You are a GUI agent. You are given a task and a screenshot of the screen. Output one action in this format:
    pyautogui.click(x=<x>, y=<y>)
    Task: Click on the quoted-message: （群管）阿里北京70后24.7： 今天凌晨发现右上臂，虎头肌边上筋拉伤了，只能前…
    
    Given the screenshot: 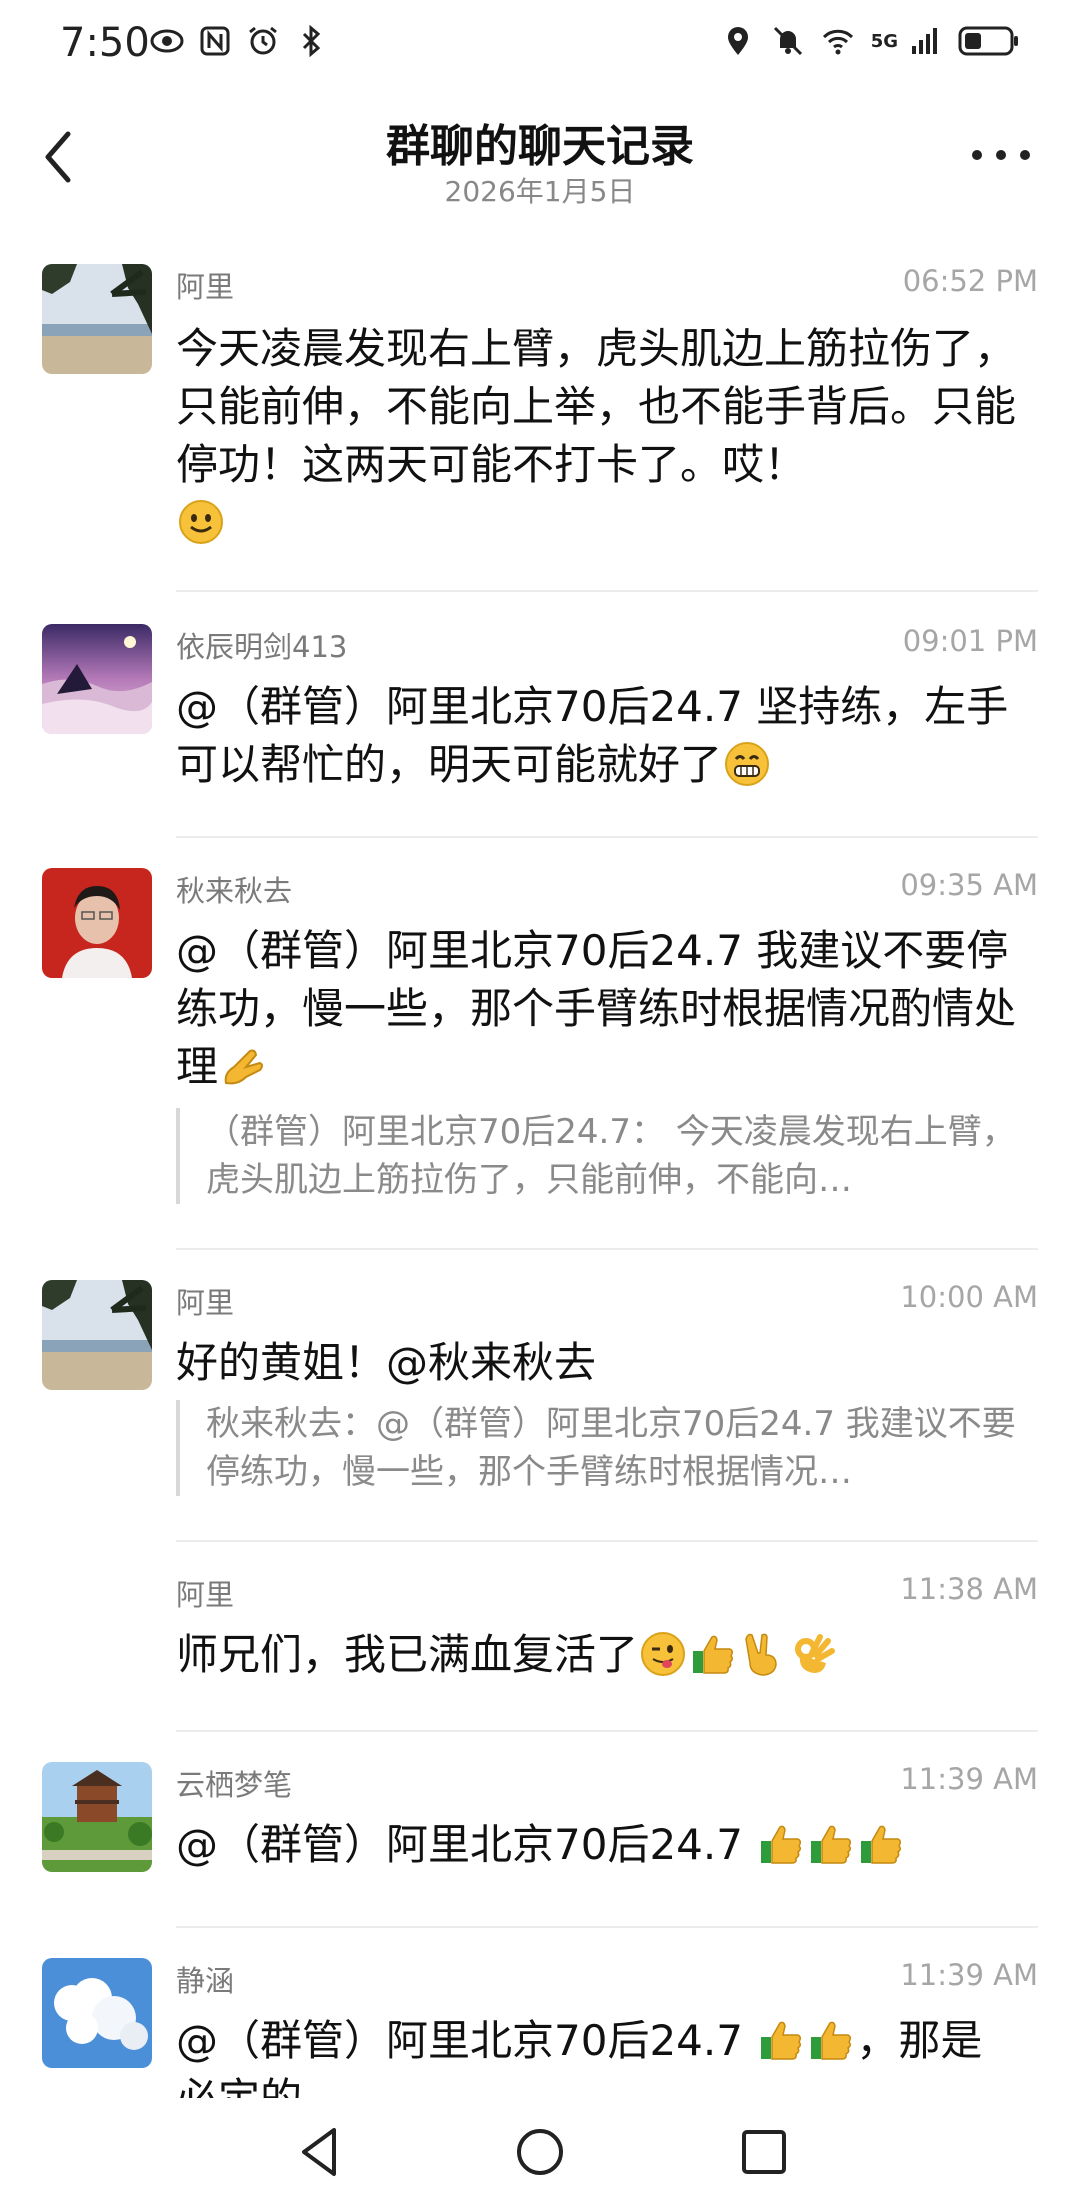 What is the action you would take?
    pyautogui.click(x=601, y=1156)
    